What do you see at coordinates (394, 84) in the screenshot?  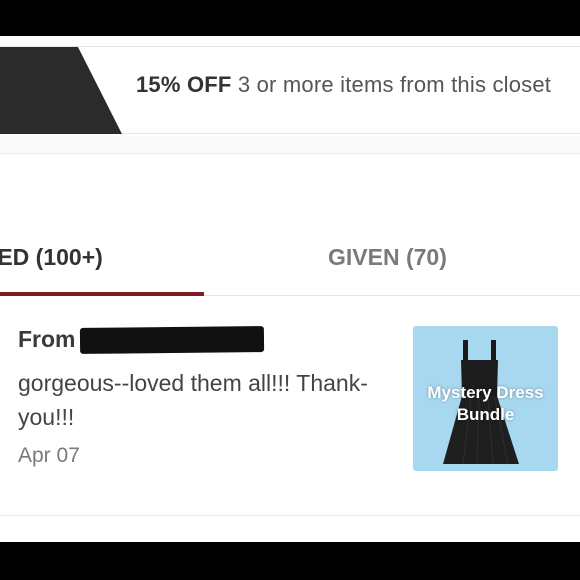 I see `banner-detail: 3 or more items from this closet` at bounding box center [394, 84].